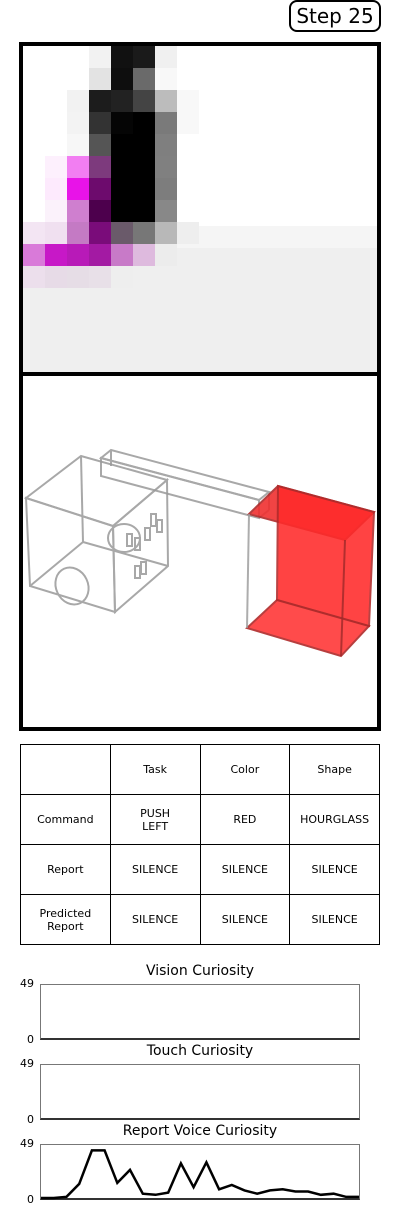 This screenshot has height=1206, width=400. I want to click on step-label: Step 25, so click(335, 16).